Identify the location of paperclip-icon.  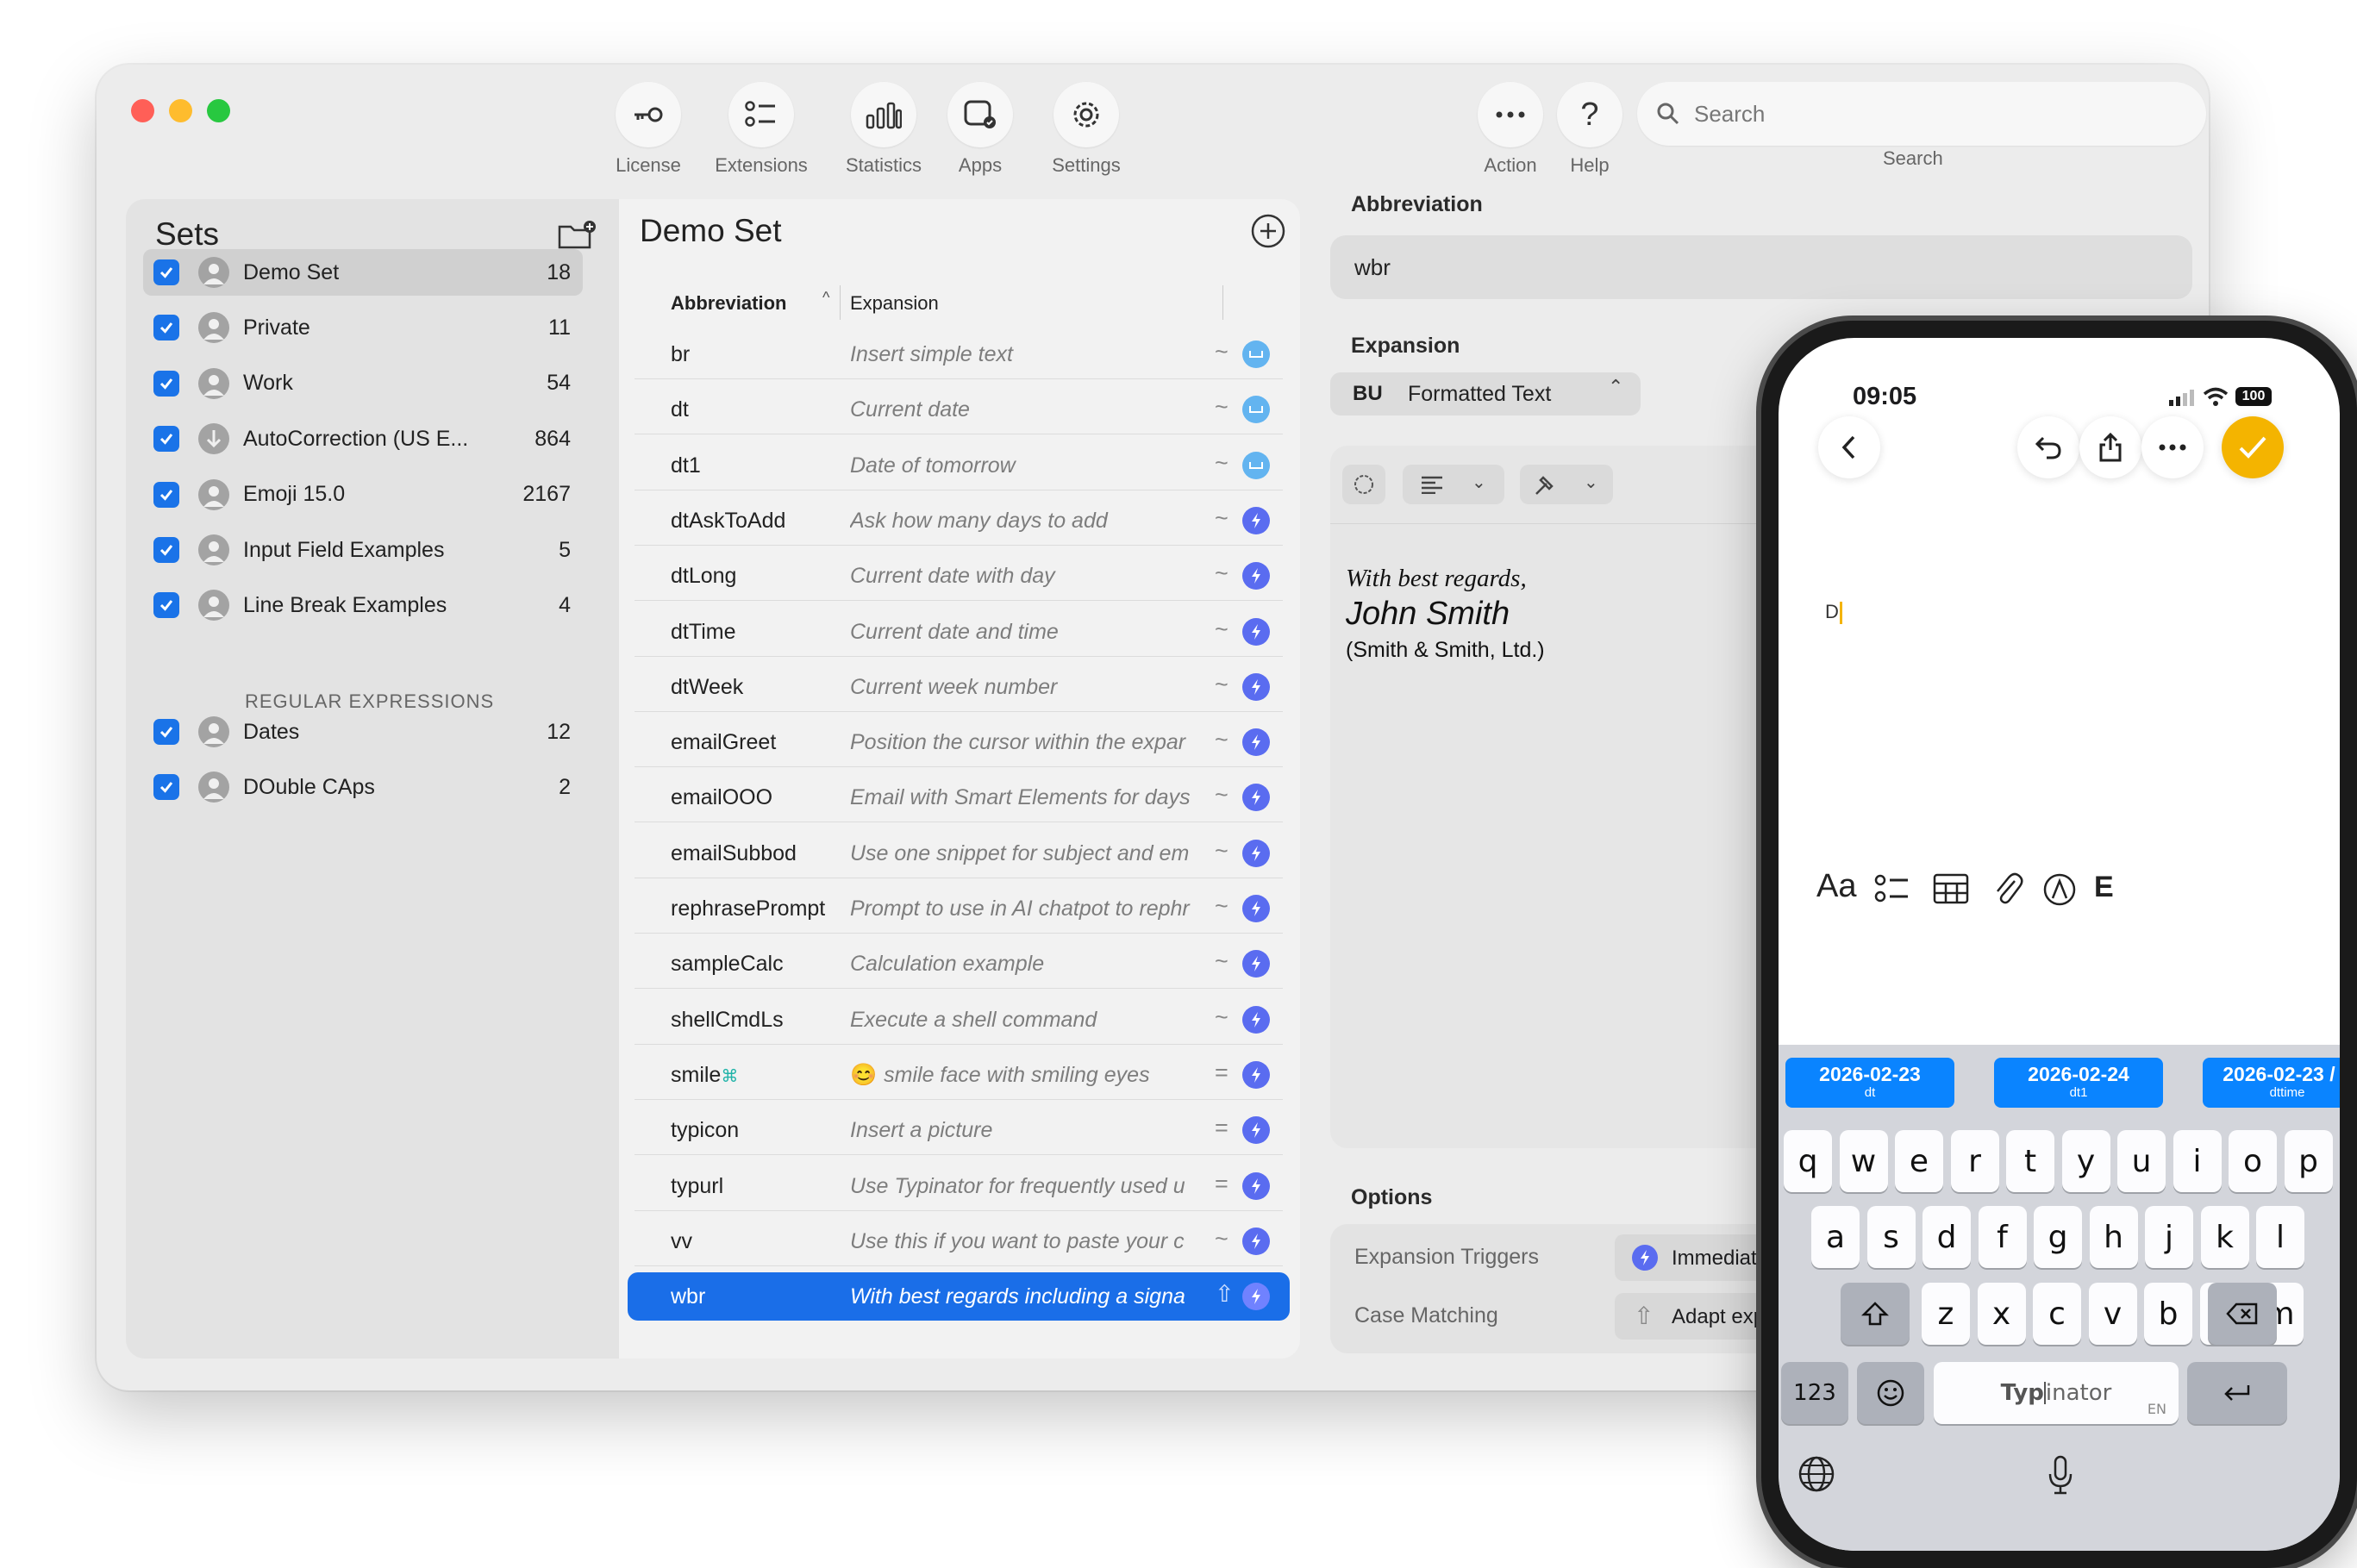
(2007, 888).